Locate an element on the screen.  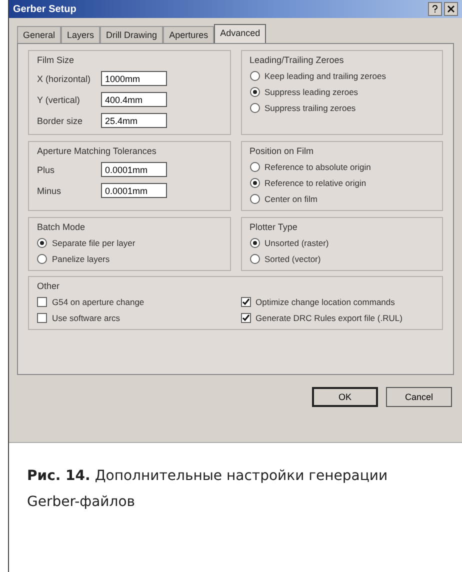
option-label: G54 on aperture change is located at coordinates (98, 302).